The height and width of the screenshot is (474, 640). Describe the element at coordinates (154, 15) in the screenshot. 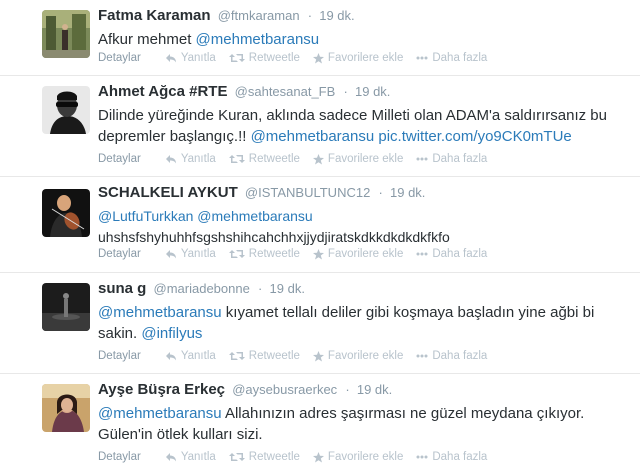

I see `tweet-fullname: Fatma Karaman` at that location.